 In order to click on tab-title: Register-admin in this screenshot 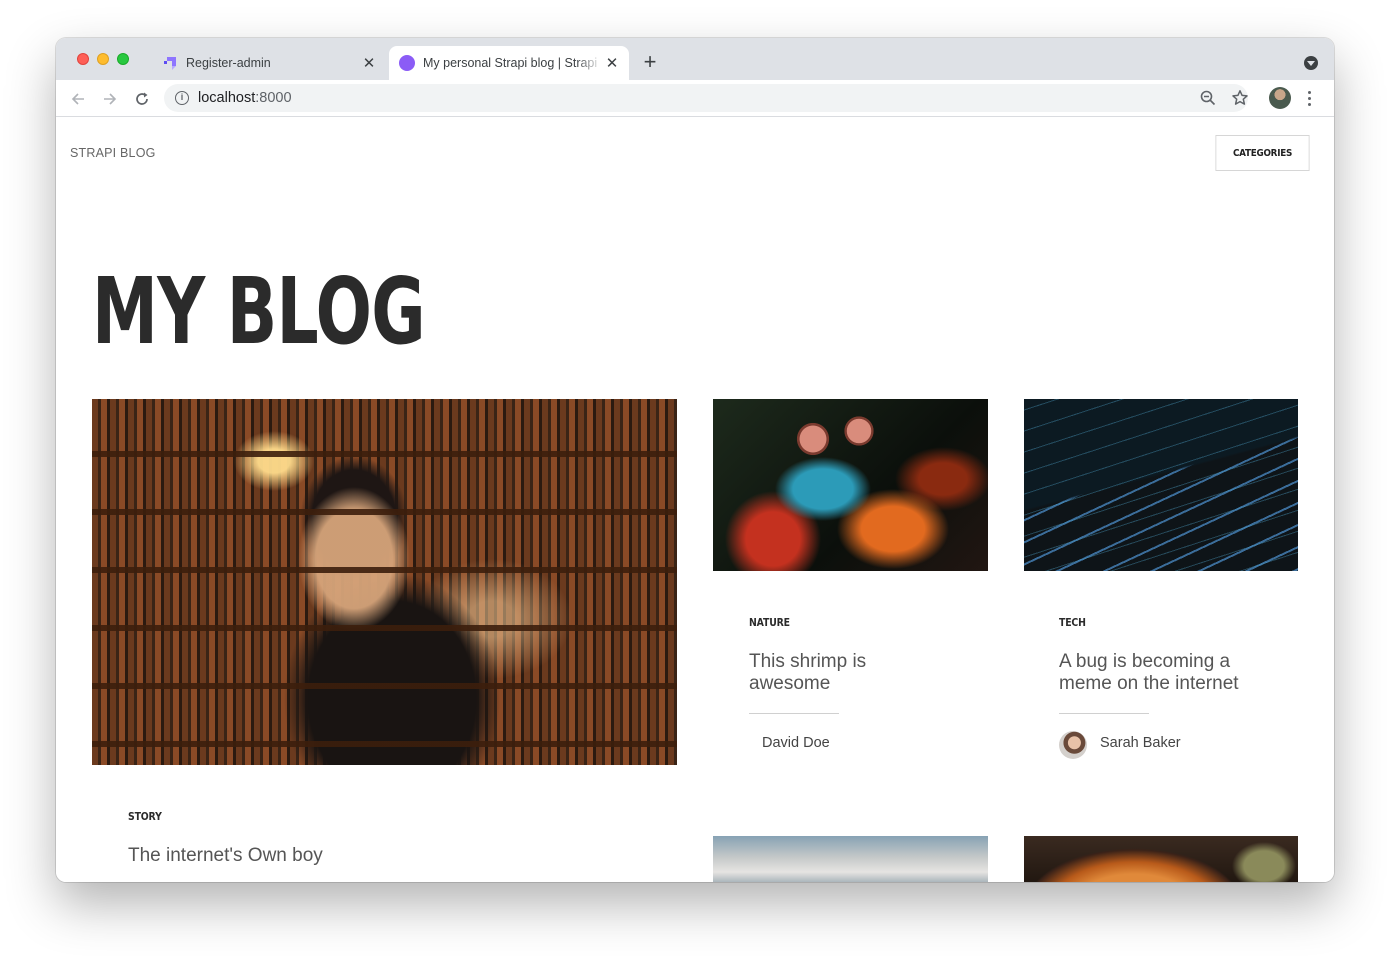, I will do `click(228, 63)`.